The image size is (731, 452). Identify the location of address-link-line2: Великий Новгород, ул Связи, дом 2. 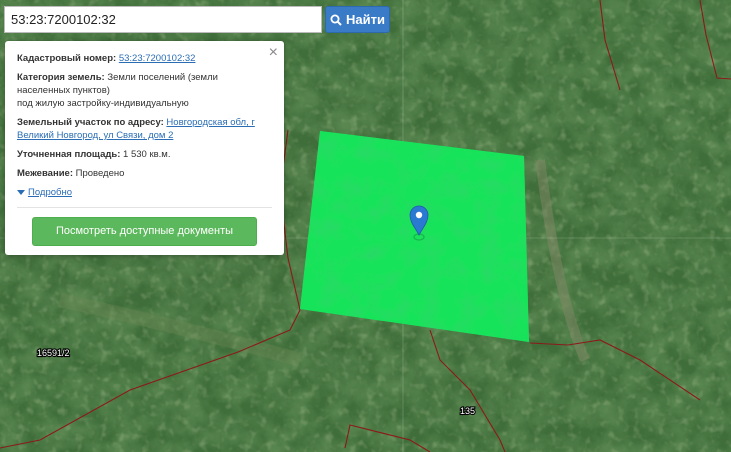
(95, 135).